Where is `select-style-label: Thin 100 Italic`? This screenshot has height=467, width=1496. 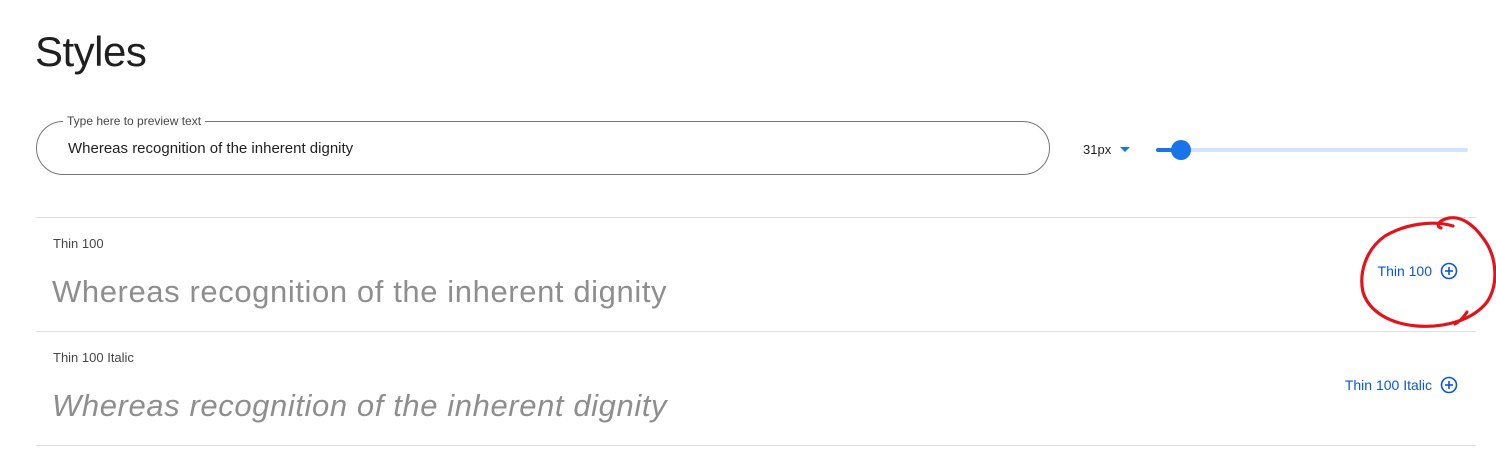 select-style-label: Thin 100 Italic is located at coordinates (1388, 385).